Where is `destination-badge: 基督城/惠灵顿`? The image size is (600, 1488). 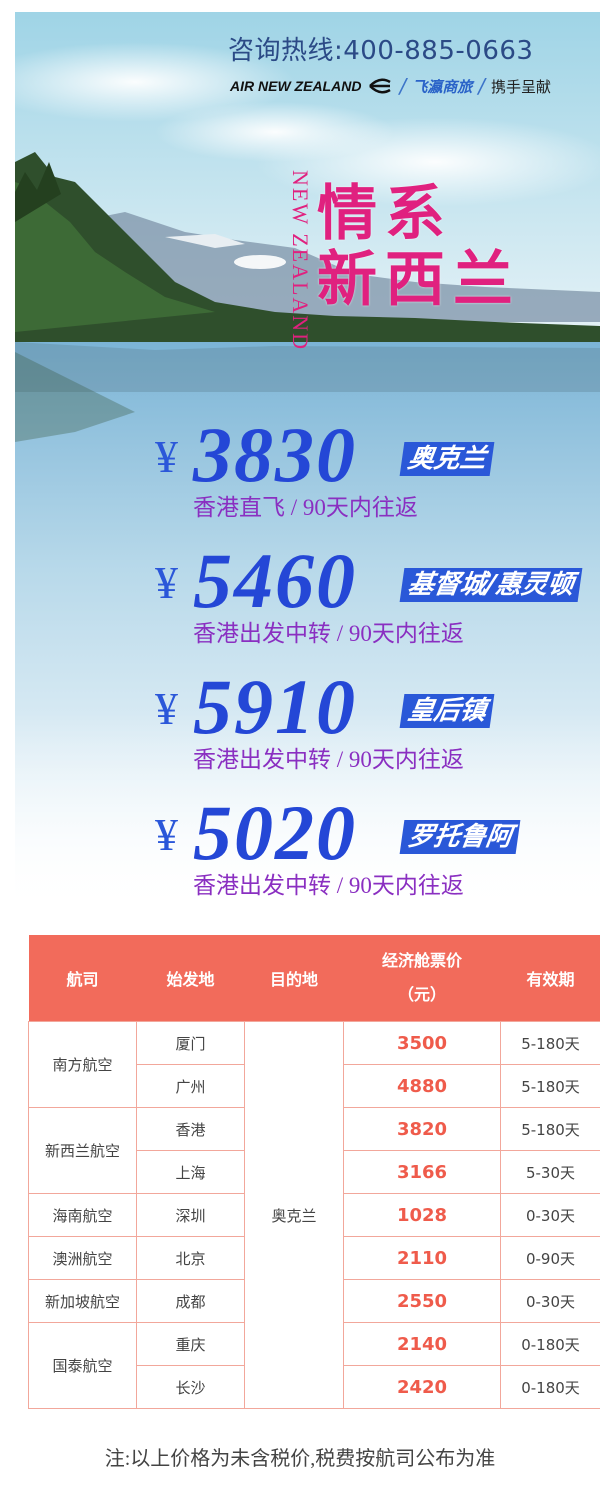
destination-badge: 基督城/惠灵顿 is located at coordinates (490, 585).